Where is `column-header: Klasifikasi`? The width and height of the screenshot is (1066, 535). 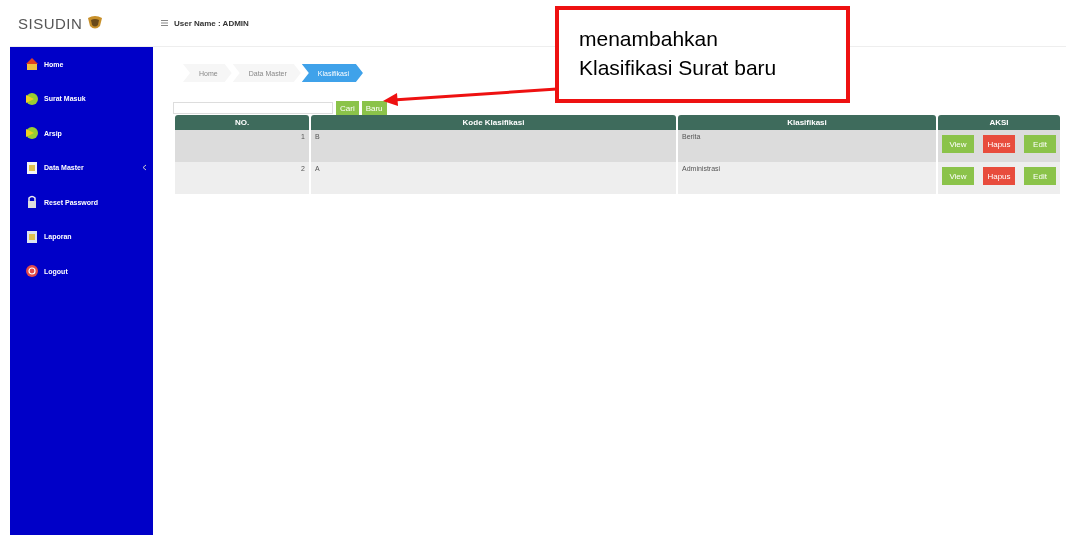 column-header: Klasifikasi is located at coordinates (807, 122).